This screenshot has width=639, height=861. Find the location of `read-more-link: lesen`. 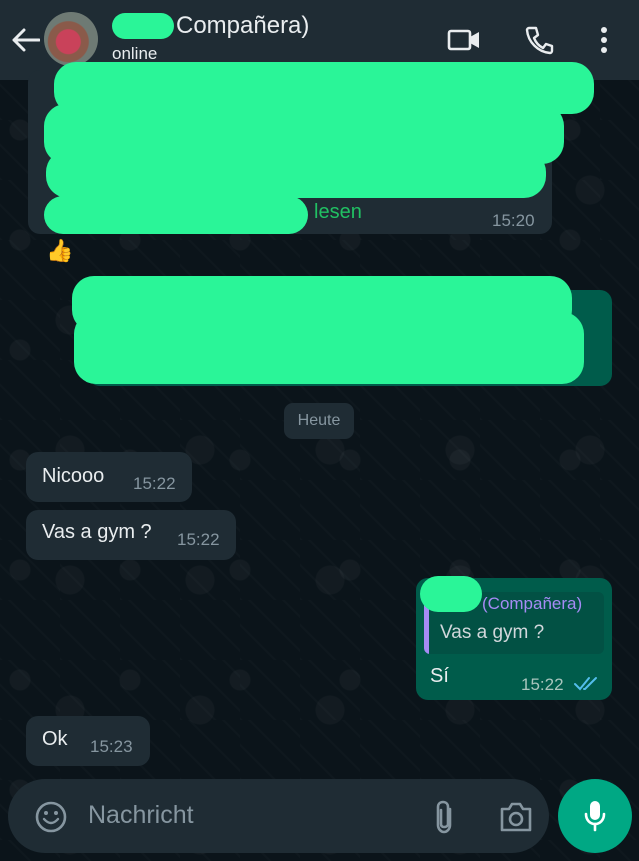

read-more-link: lesen is located at coordinates (338, 212).